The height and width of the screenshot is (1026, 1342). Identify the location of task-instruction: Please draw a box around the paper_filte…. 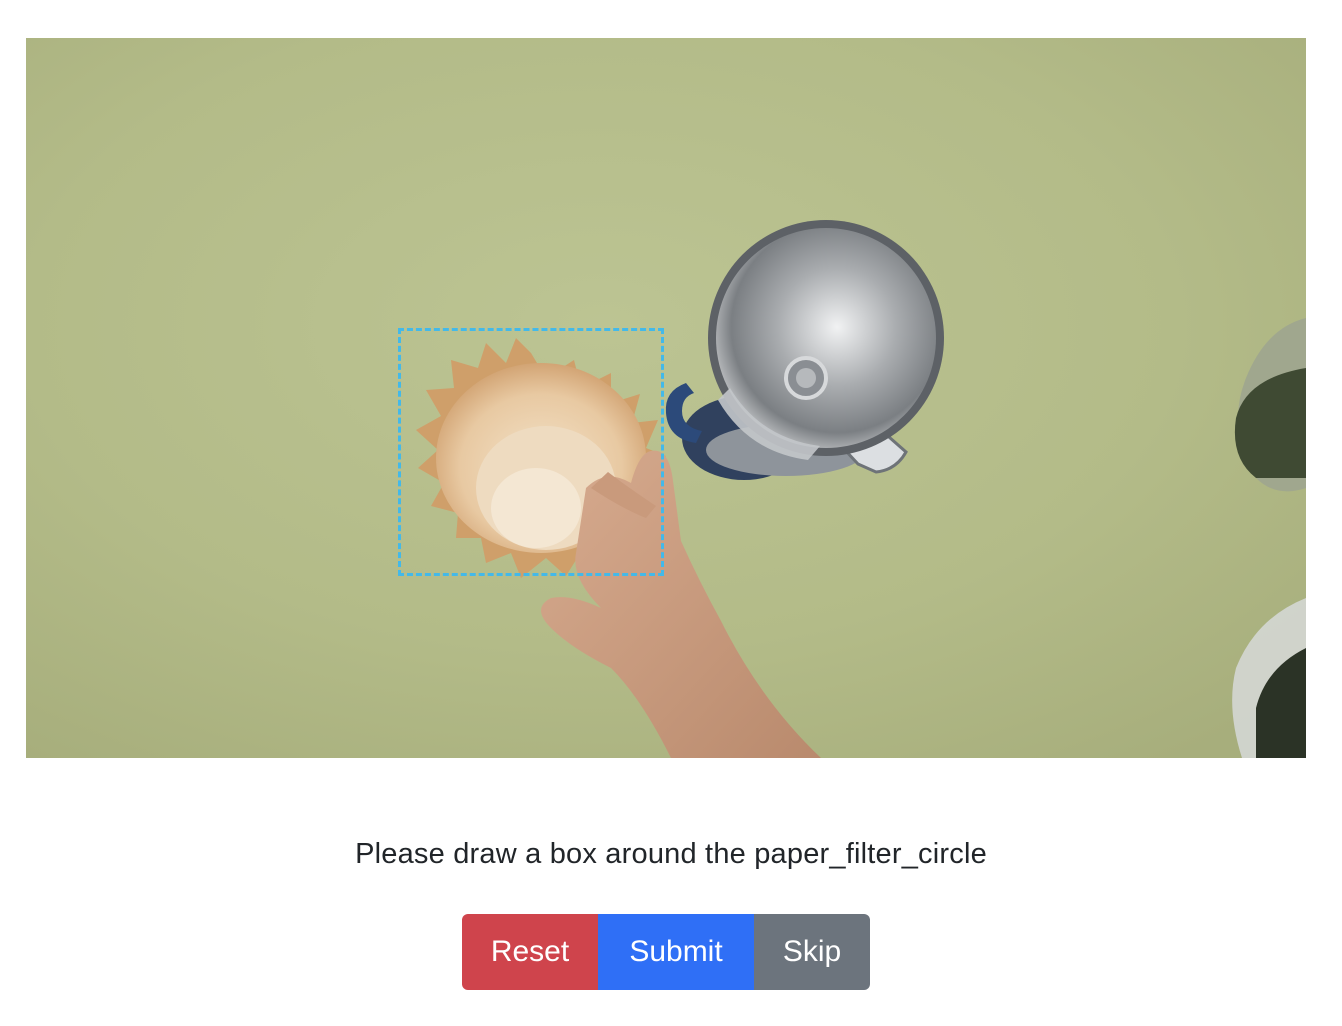
(671, 854).